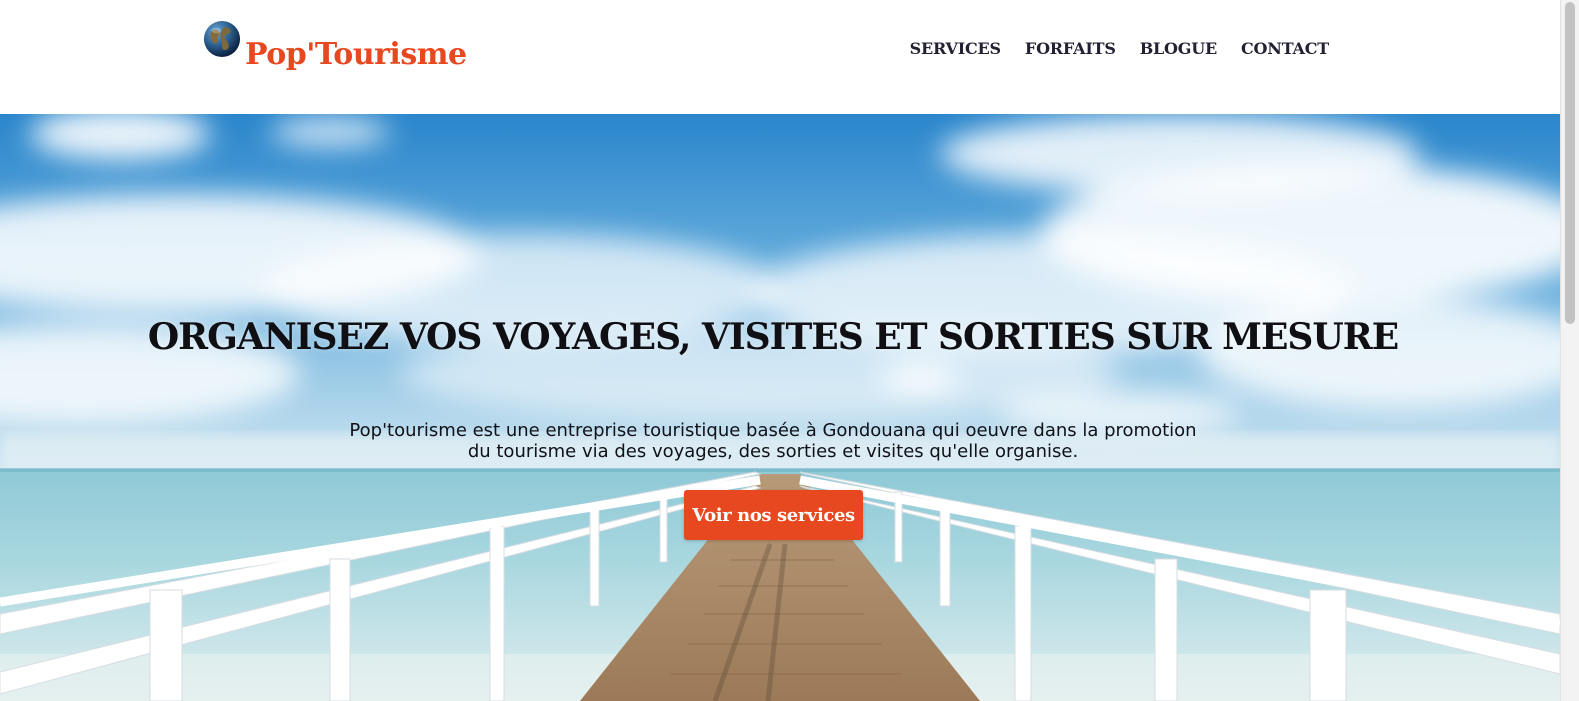 The image size is (1579, 701). What do you see at coordinates (1120, 48) in the screenshot?
I see `main-nav: SERVICES FORFAITS BLOGUE CONTACT` at bounding box center [1120, 48].